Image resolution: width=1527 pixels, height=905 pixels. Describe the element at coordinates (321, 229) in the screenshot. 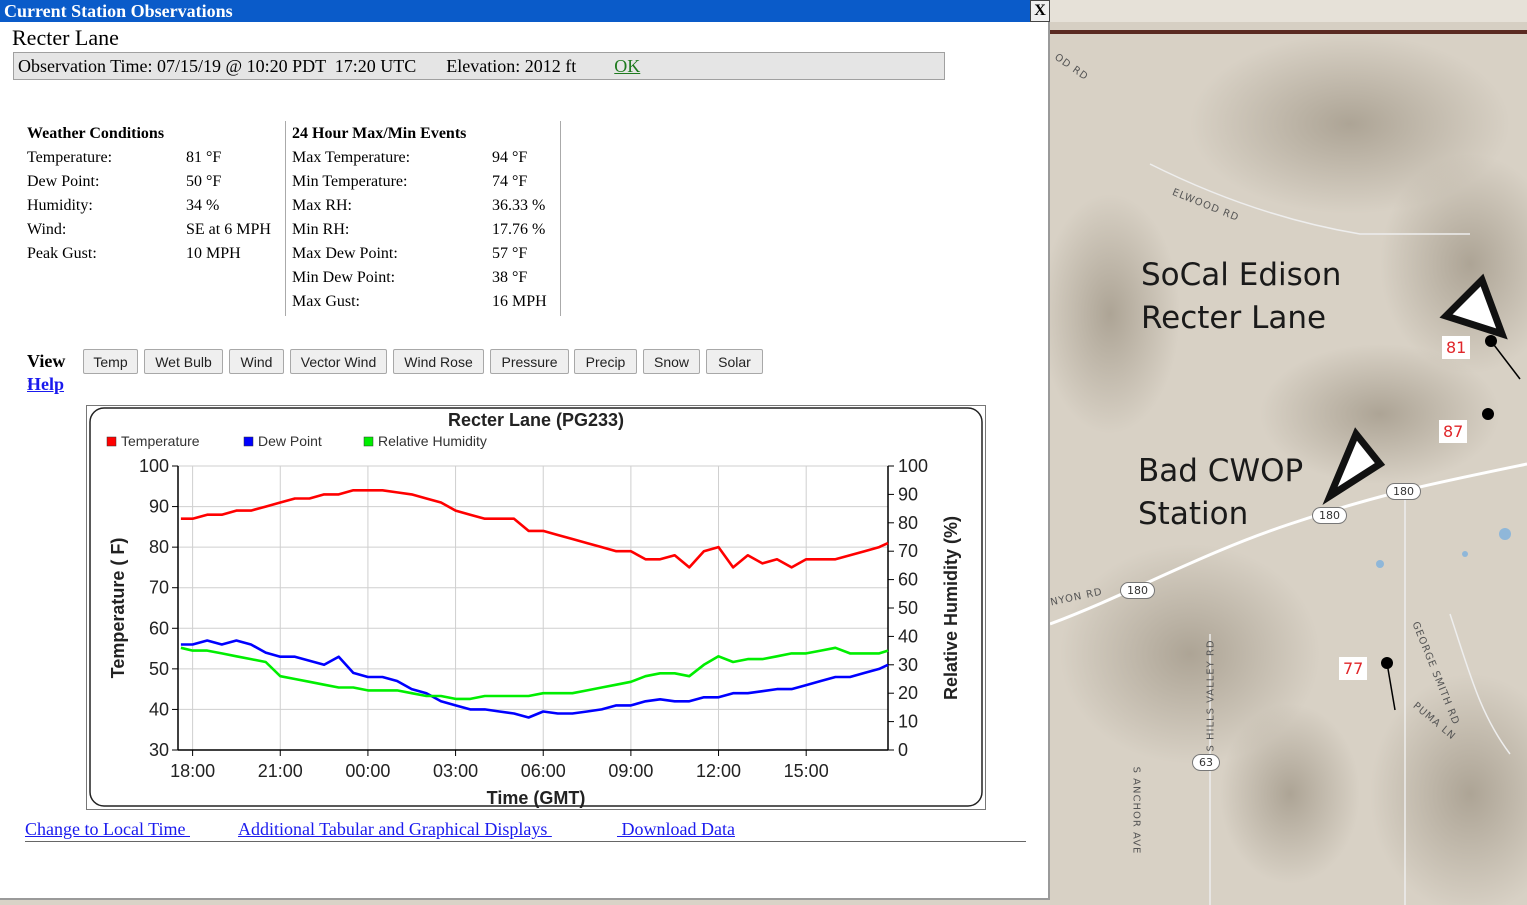

I see `maxmin-label: Min RH:` at that location.